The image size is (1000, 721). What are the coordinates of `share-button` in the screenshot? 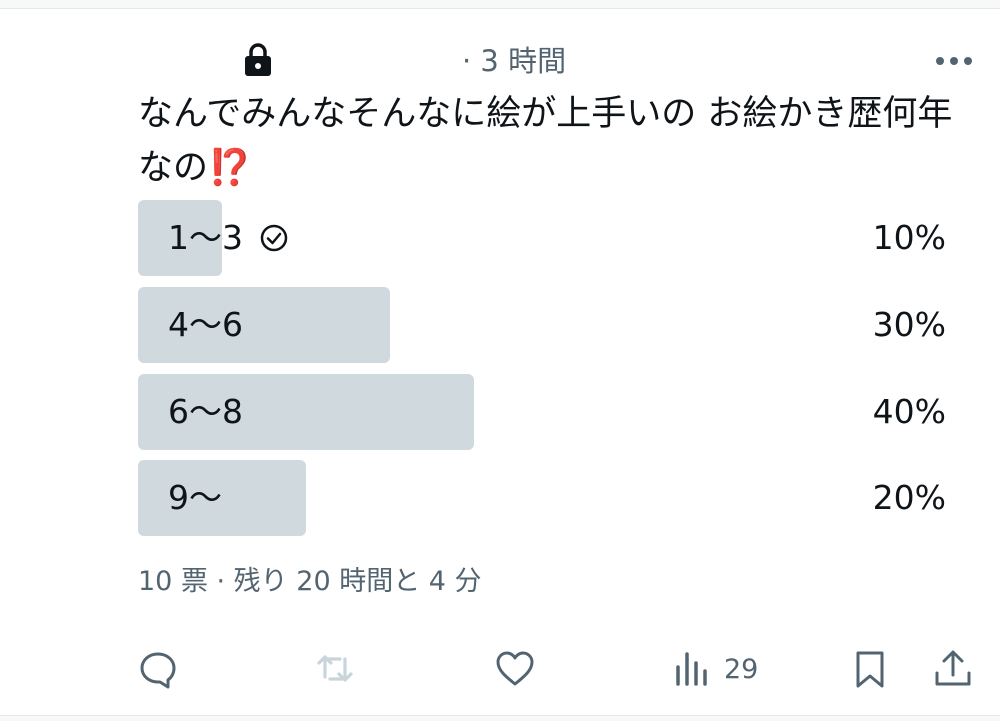 It's located at (953, 669).